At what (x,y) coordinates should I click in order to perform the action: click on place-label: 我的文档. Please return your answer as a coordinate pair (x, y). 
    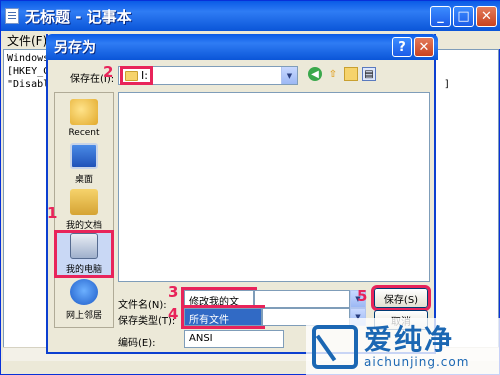
    Looking at the image, I should click on (83, 226).